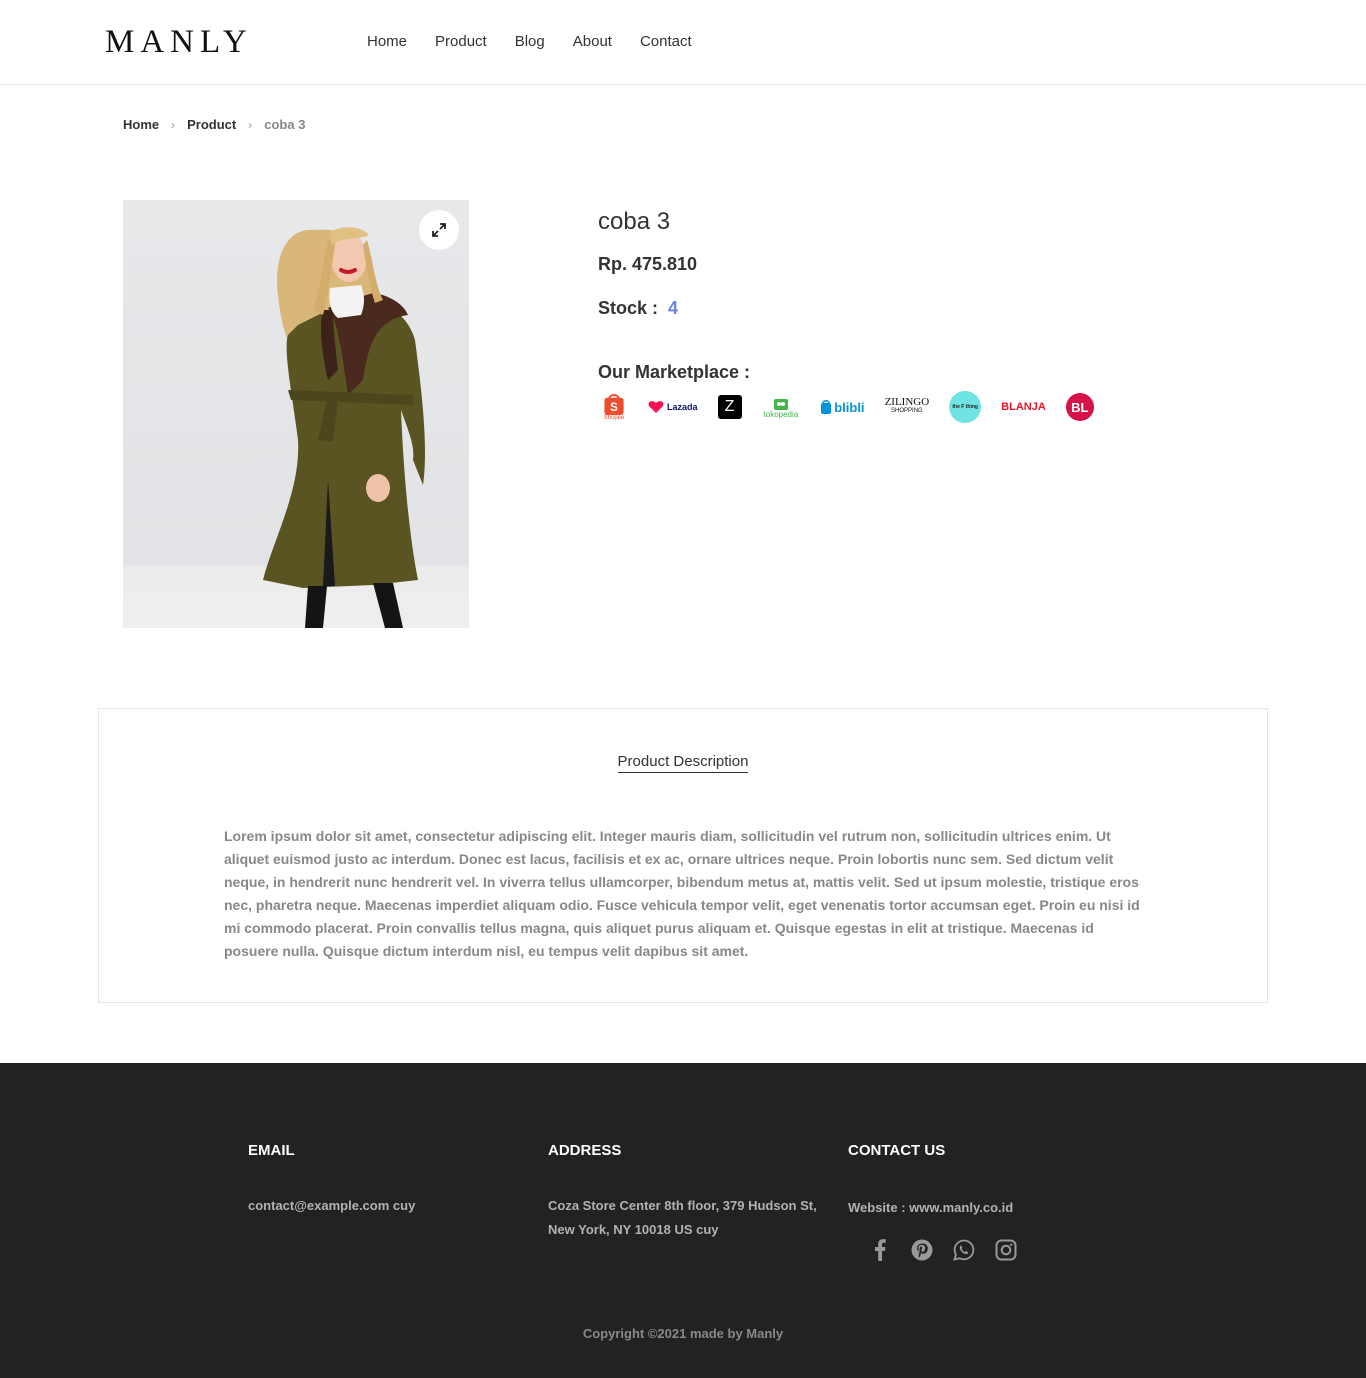 This screenshot has width=1366, height=1378. I want to click on marketplace-title: Our Marketplace :, so click(674, 372).